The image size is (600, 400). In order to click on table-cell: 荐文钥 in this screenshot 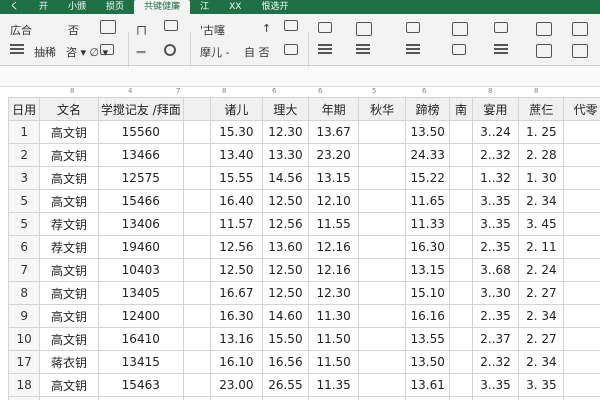, I will do `click(69, 224)`.